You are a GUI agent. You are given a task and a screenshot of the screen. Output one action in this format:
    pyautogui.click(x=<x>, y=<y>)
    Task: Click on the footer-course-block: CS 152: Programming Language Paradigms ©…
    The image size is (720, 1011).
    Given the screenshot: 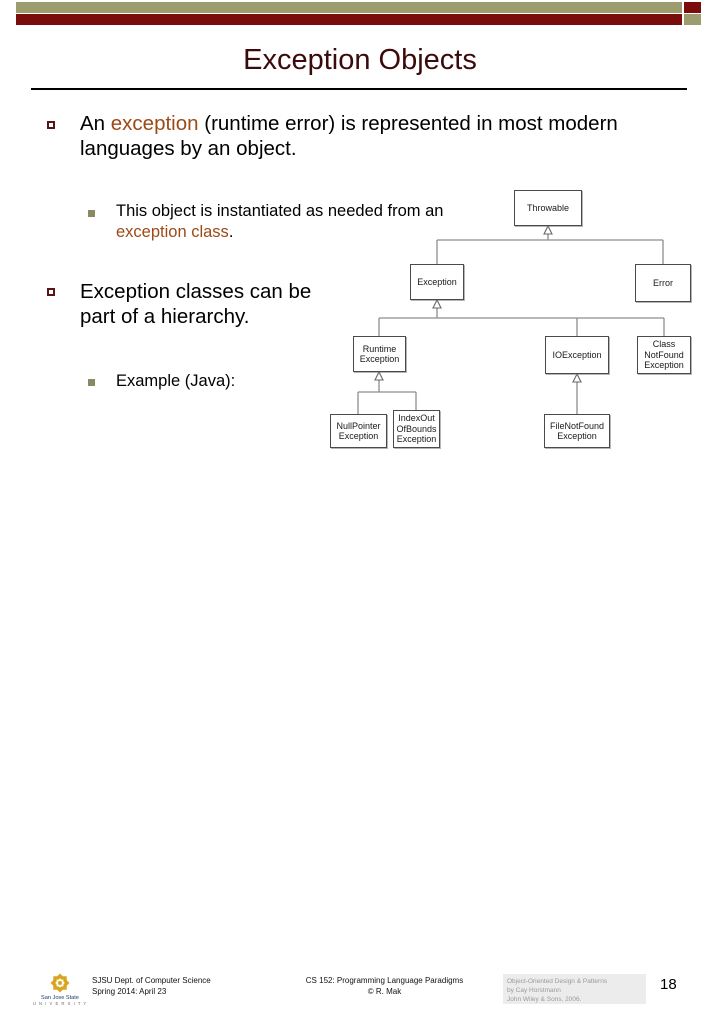 What is the action you would take?
    pyautogui.click(x=384, y=986)
    